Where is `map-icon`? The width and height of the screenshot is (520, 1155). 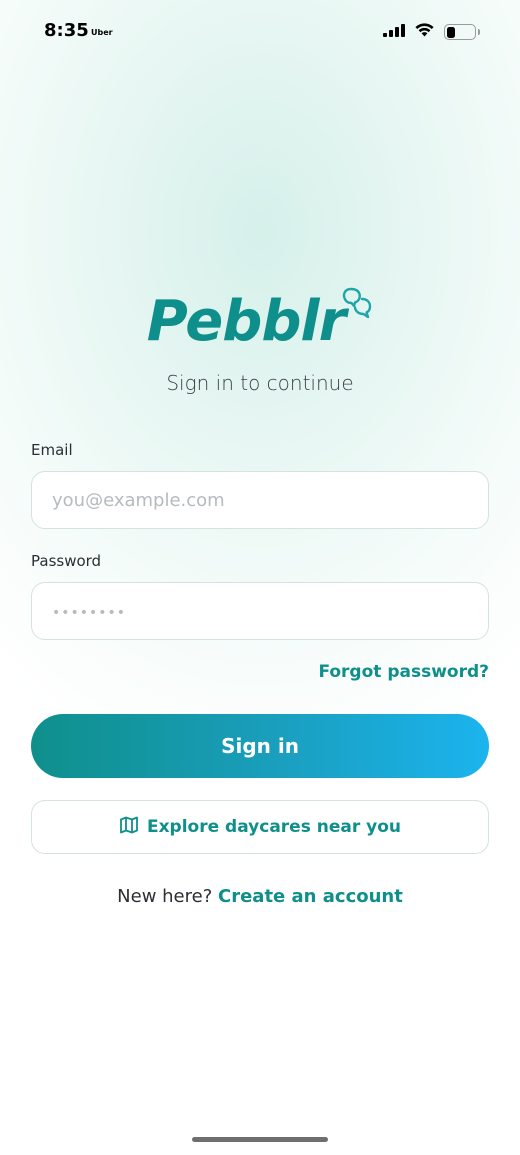
map-icon is located at coordinates (129, 827).